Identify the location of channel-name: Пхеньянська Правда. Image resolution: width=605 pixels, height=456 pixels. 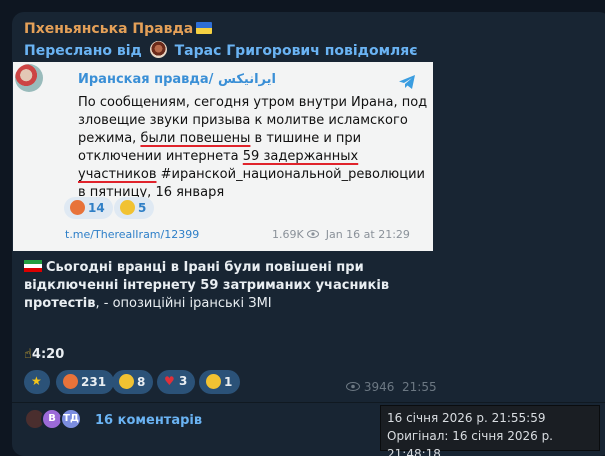
(118, 29).